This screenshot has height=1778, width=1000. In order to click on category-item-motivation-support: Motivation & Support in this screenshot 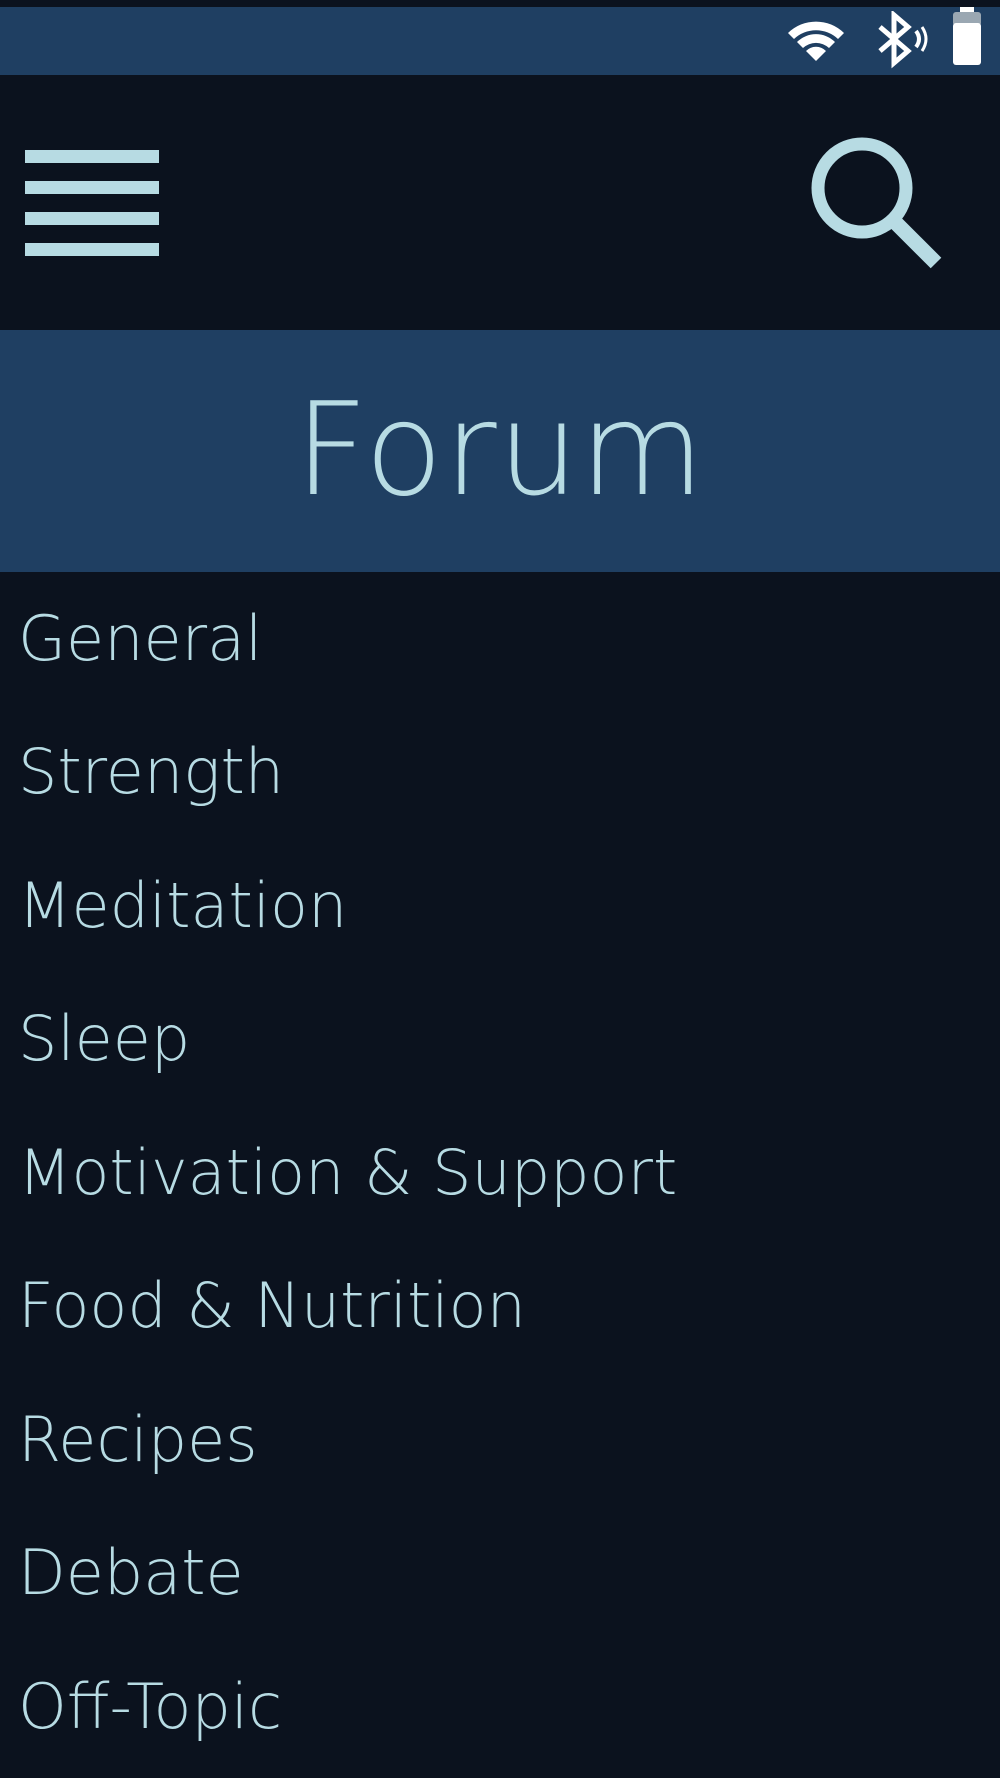, I will do `click(500, 1173)`.